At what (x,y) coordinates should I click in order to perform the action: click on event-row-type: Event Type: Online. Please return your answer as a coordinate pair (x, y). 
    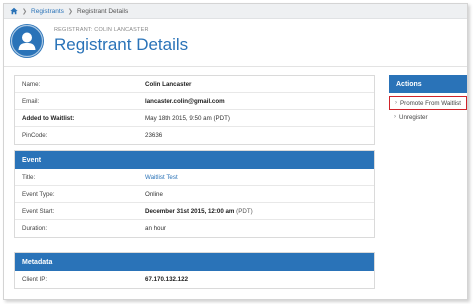
    Looking at the image, I should click on (194, 194).